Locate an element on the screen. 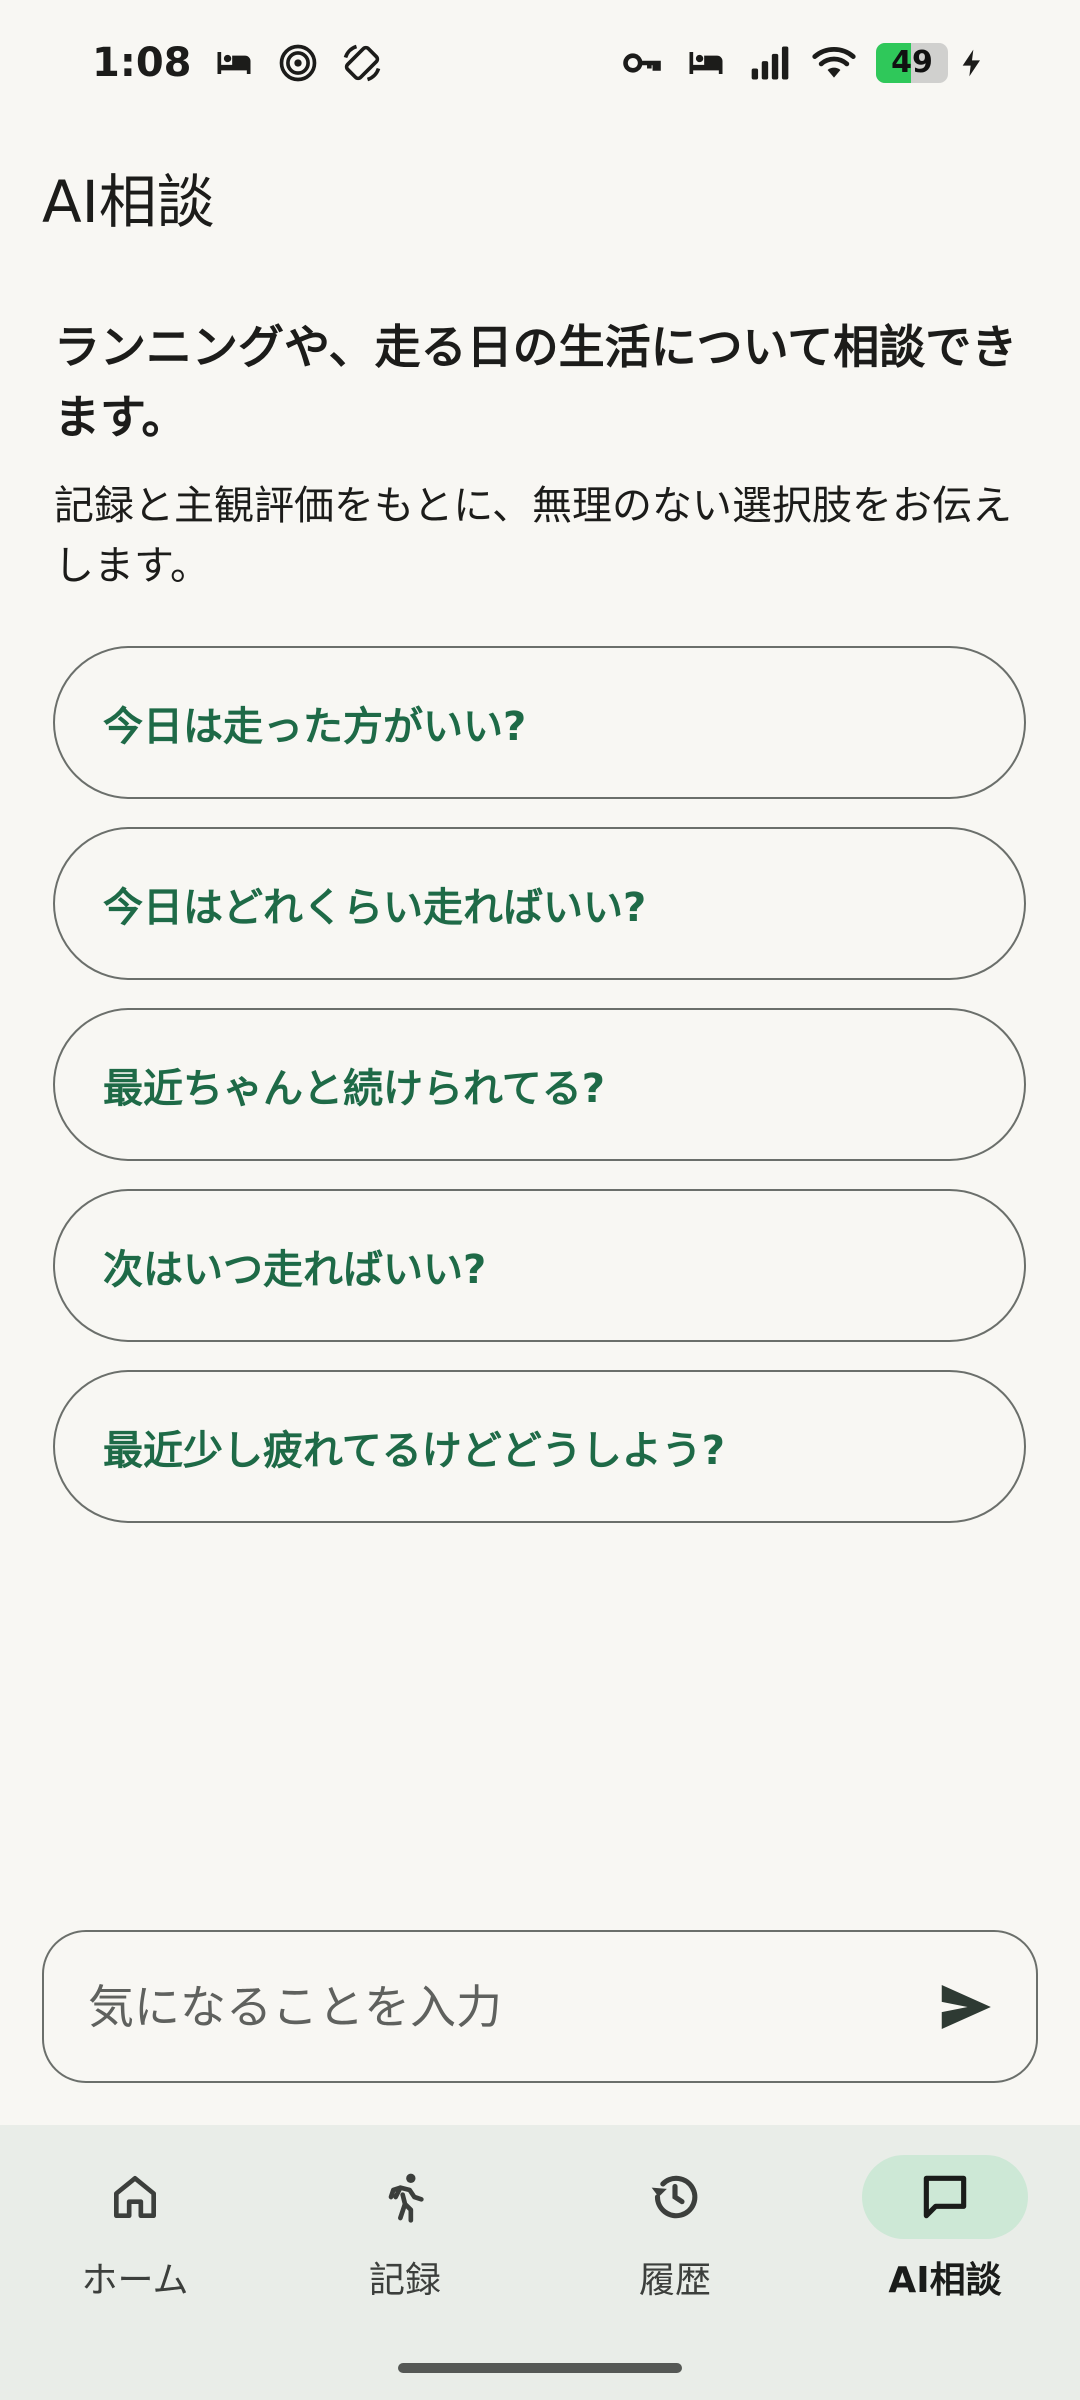 The height and width of the screenshot is (2400, 1080). nav-label: 記録 is located at coordinates (404, 2280).